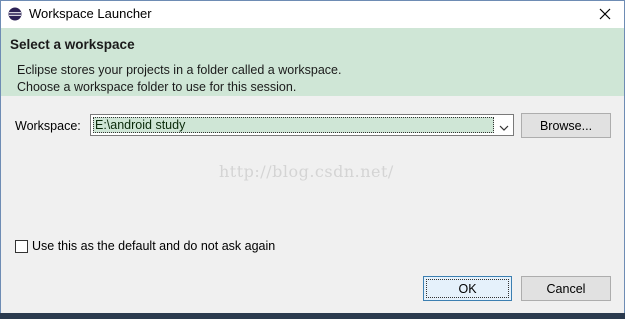 This screenshot has width=625, height=319. Describe the element at coordinates (605, 14) in the screenshot. I see `close-icon` at that location.